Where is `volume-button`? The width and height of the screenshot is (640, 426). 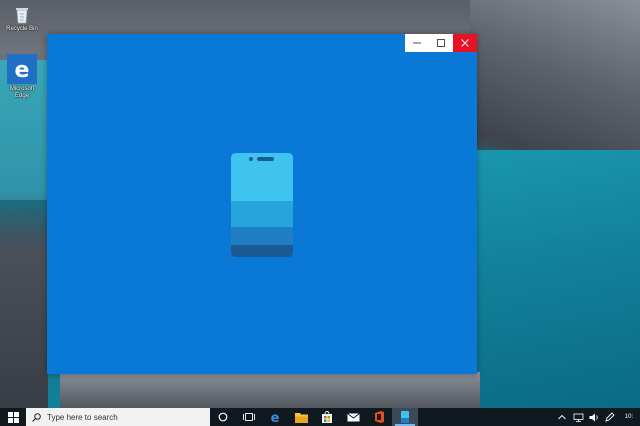 volume-button is located at coordinates (594, 417).